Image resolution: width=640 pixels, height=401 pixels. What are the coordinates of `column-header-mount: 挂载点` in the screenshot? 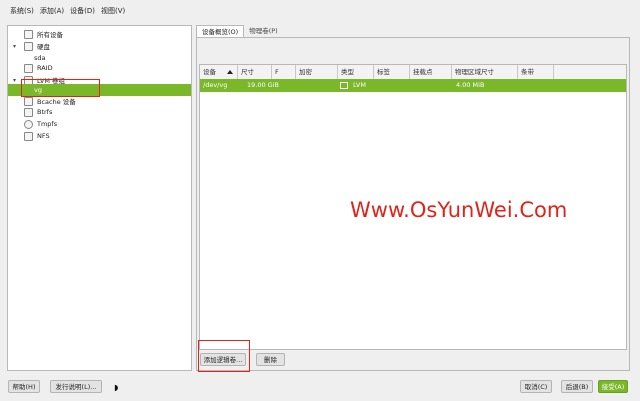 It's located at (431, 72).